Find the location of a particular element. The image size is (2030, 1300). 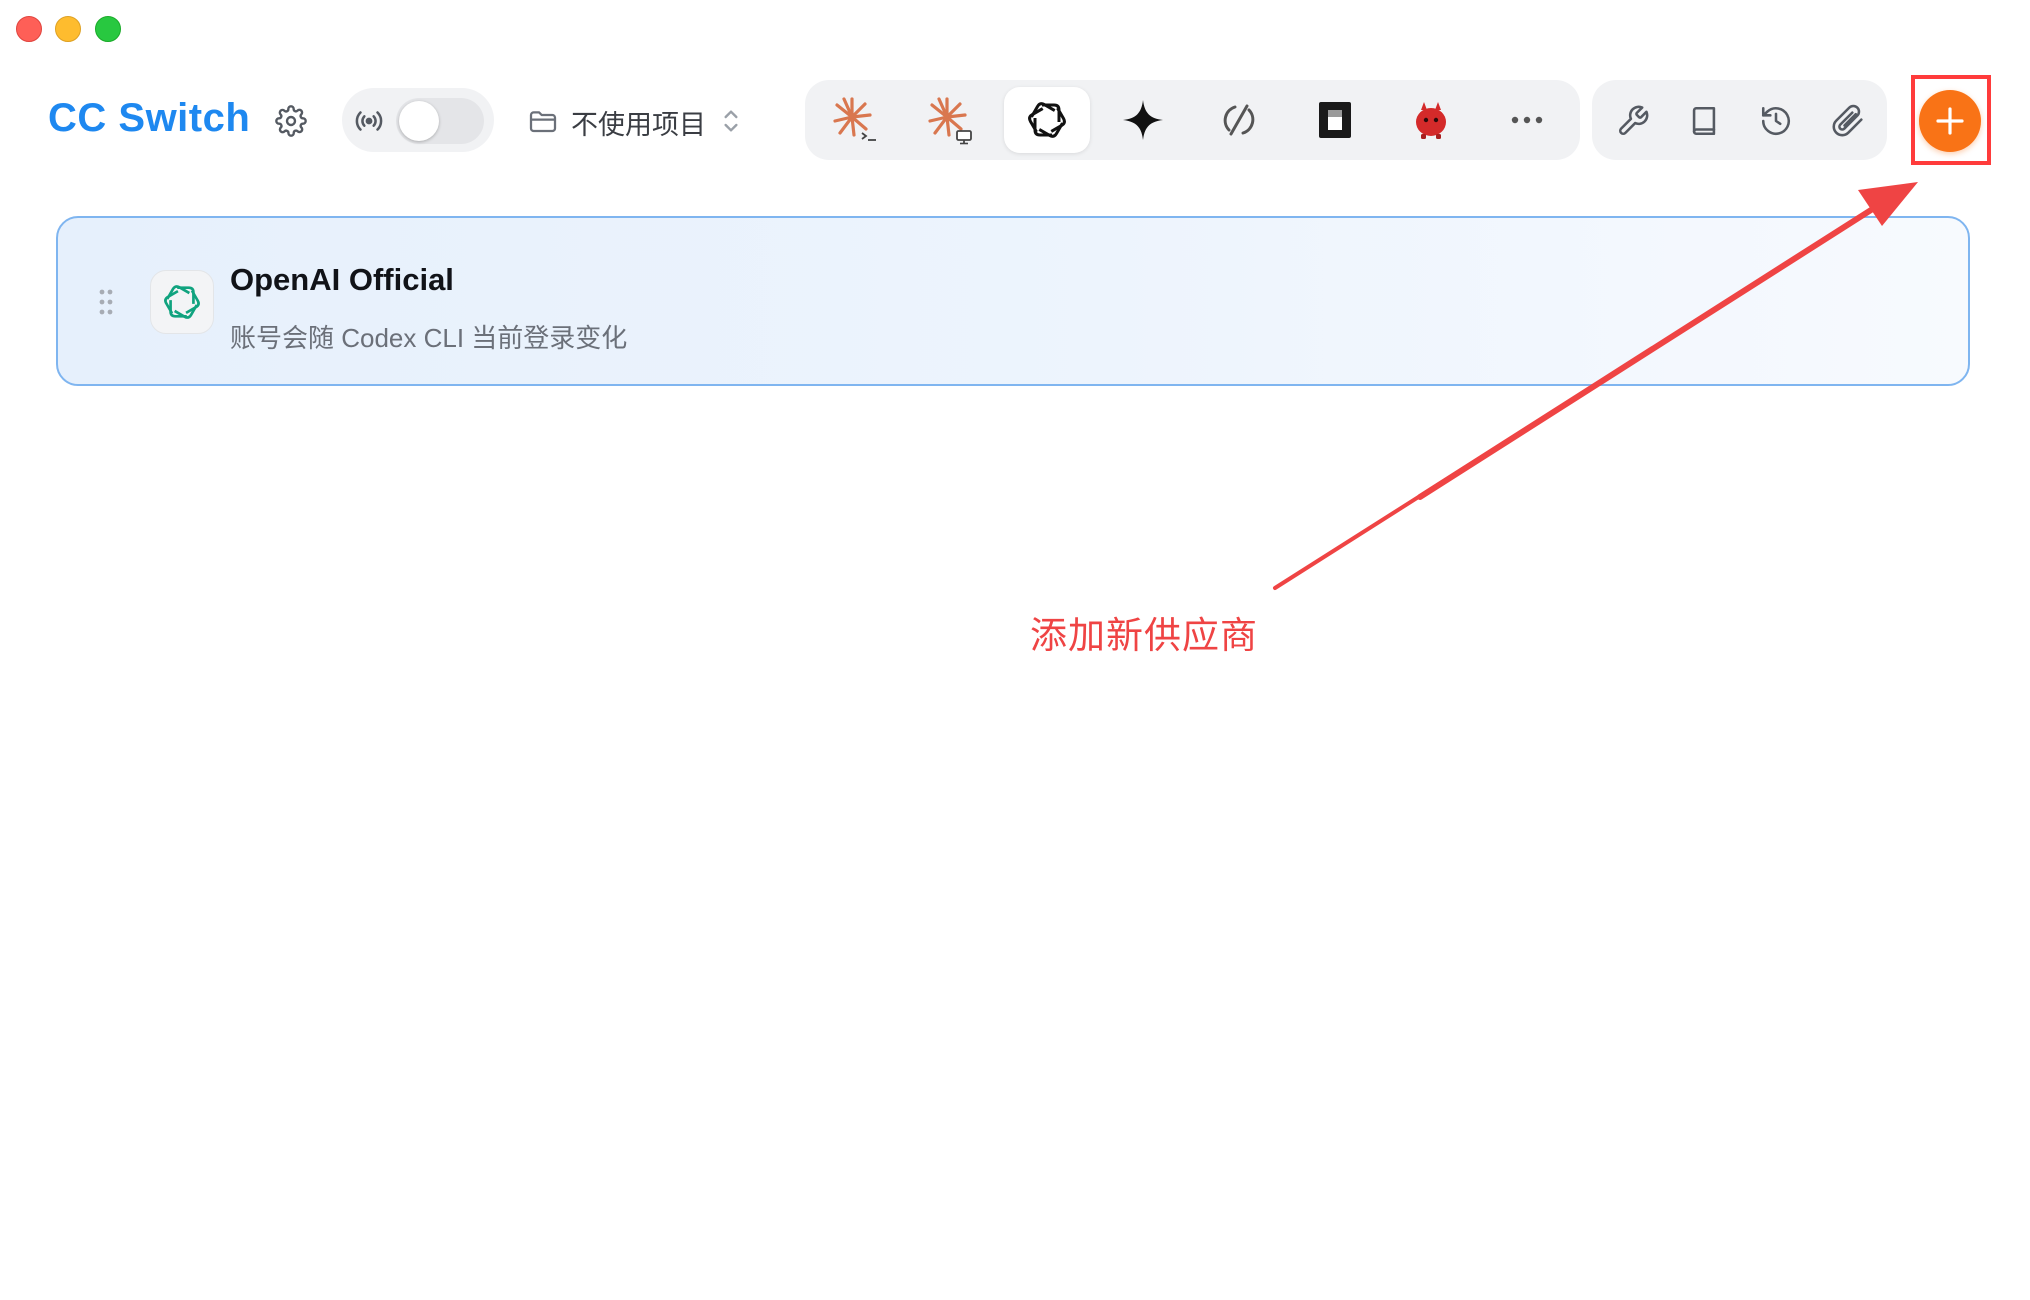

annotation-arrow is located at coordinates (1595, 386).